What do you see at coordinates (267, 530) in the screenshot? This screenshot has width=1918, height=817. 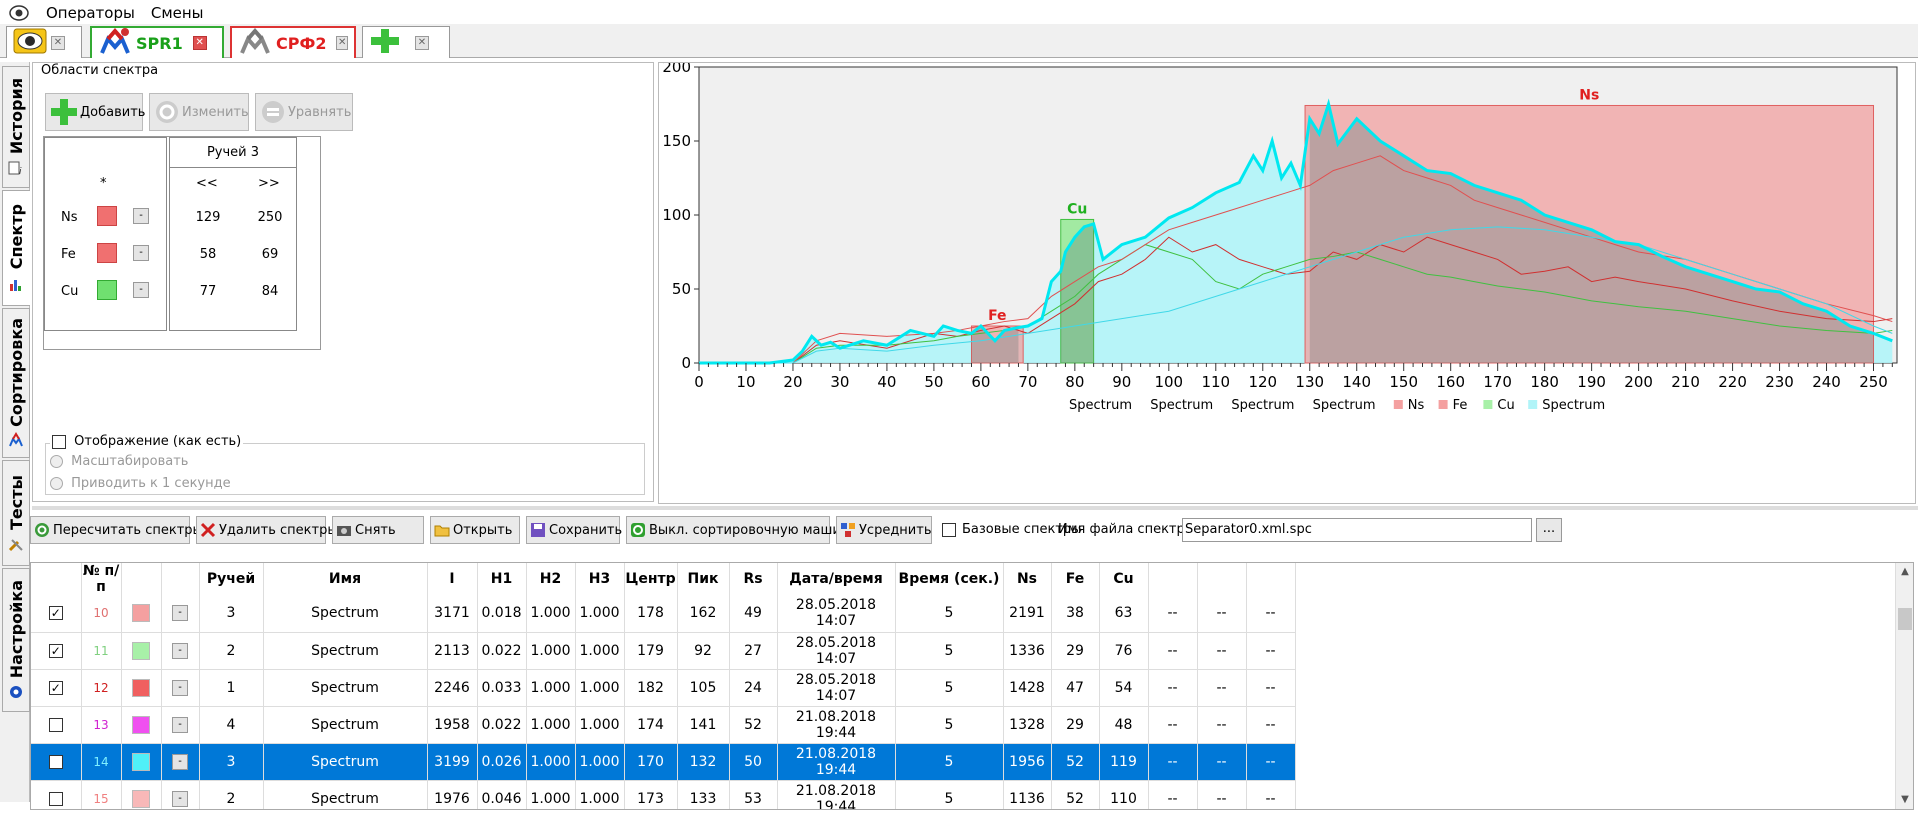 I see `delete-spectra-button: Удалить спектры` at bounding box center [267, 530].